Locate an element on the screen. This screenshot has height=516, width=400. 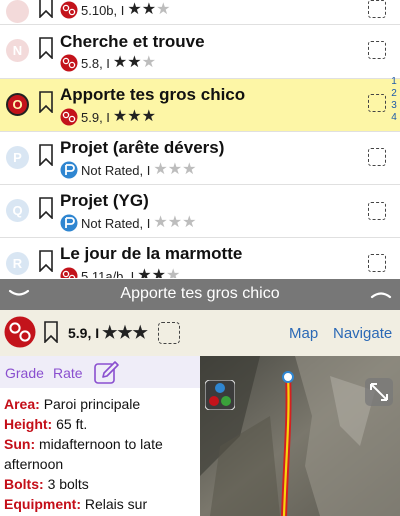
list-item-route: 5.10b, I ★ ★ ★ is located at coordinates (200, 12).